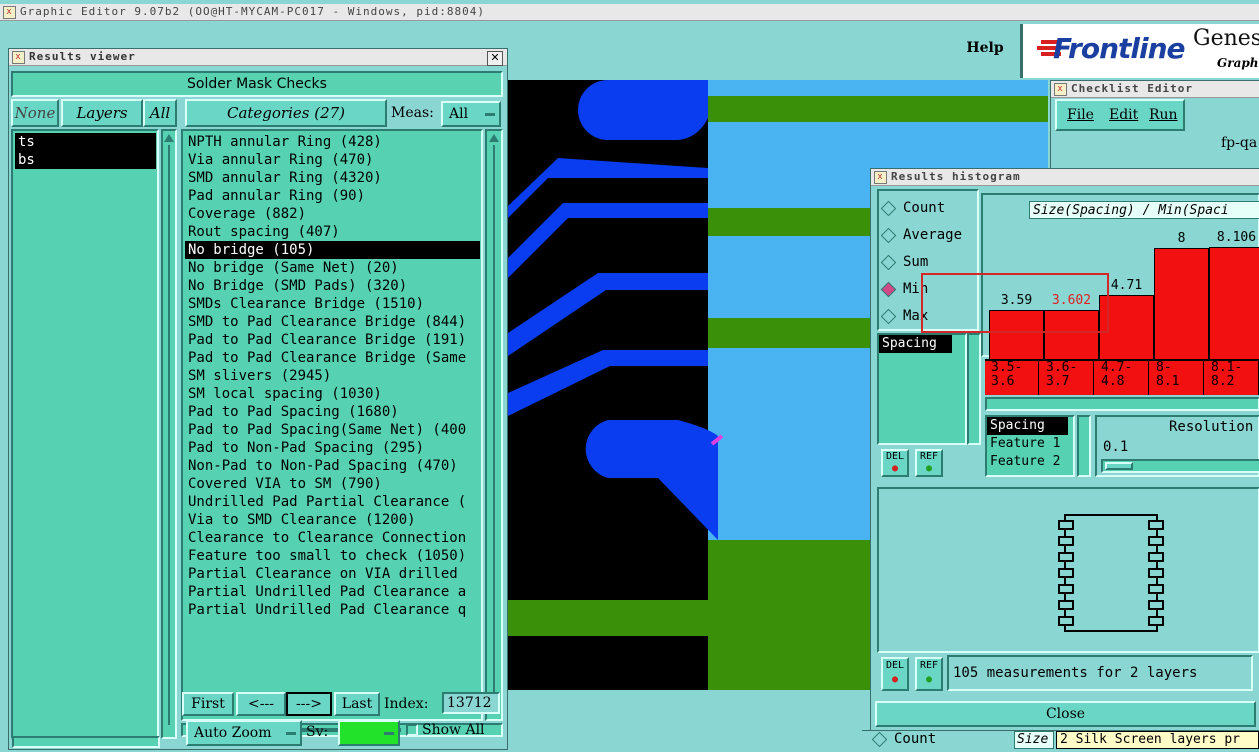 Image resolution: width=1259 pixels, height=752 pixels. Describe the element at coordinates (332, 250) in the screenshot. I see `category-item: No bridge (105)` at that location.